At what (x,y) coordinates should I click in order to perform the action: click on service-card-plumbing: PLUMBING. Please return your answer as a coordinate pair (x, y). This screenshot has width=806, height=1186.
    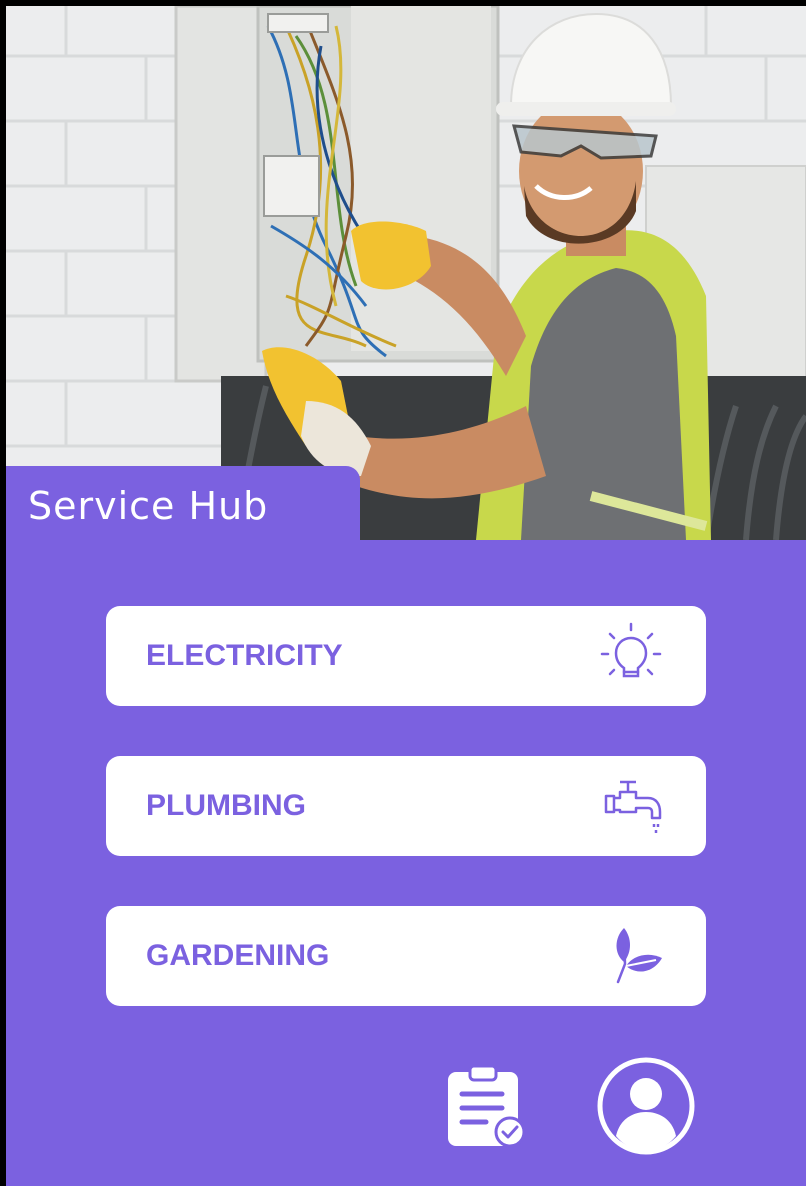
    Looking at the image, I should click on (406, 806).